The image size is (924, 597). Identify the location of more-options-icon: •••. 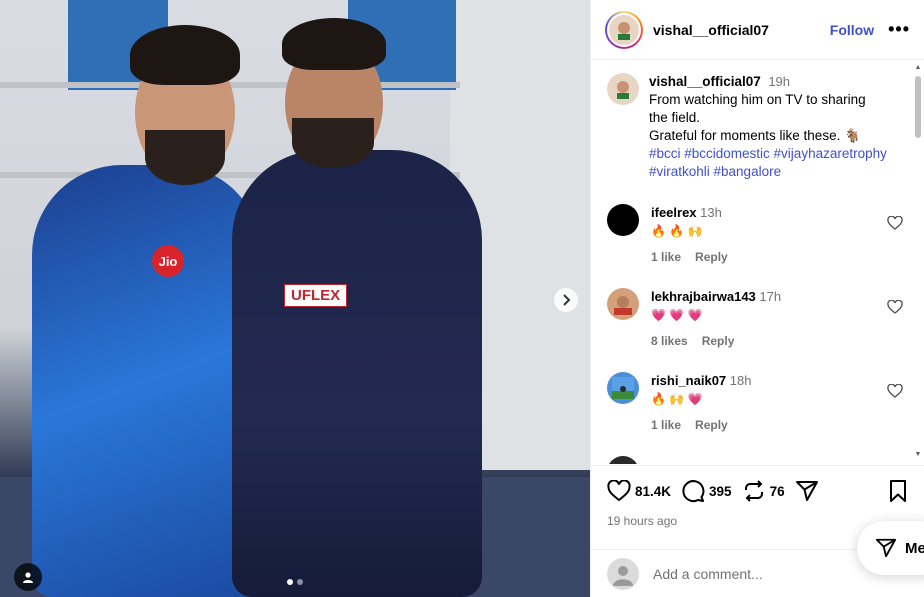
(899, 29).